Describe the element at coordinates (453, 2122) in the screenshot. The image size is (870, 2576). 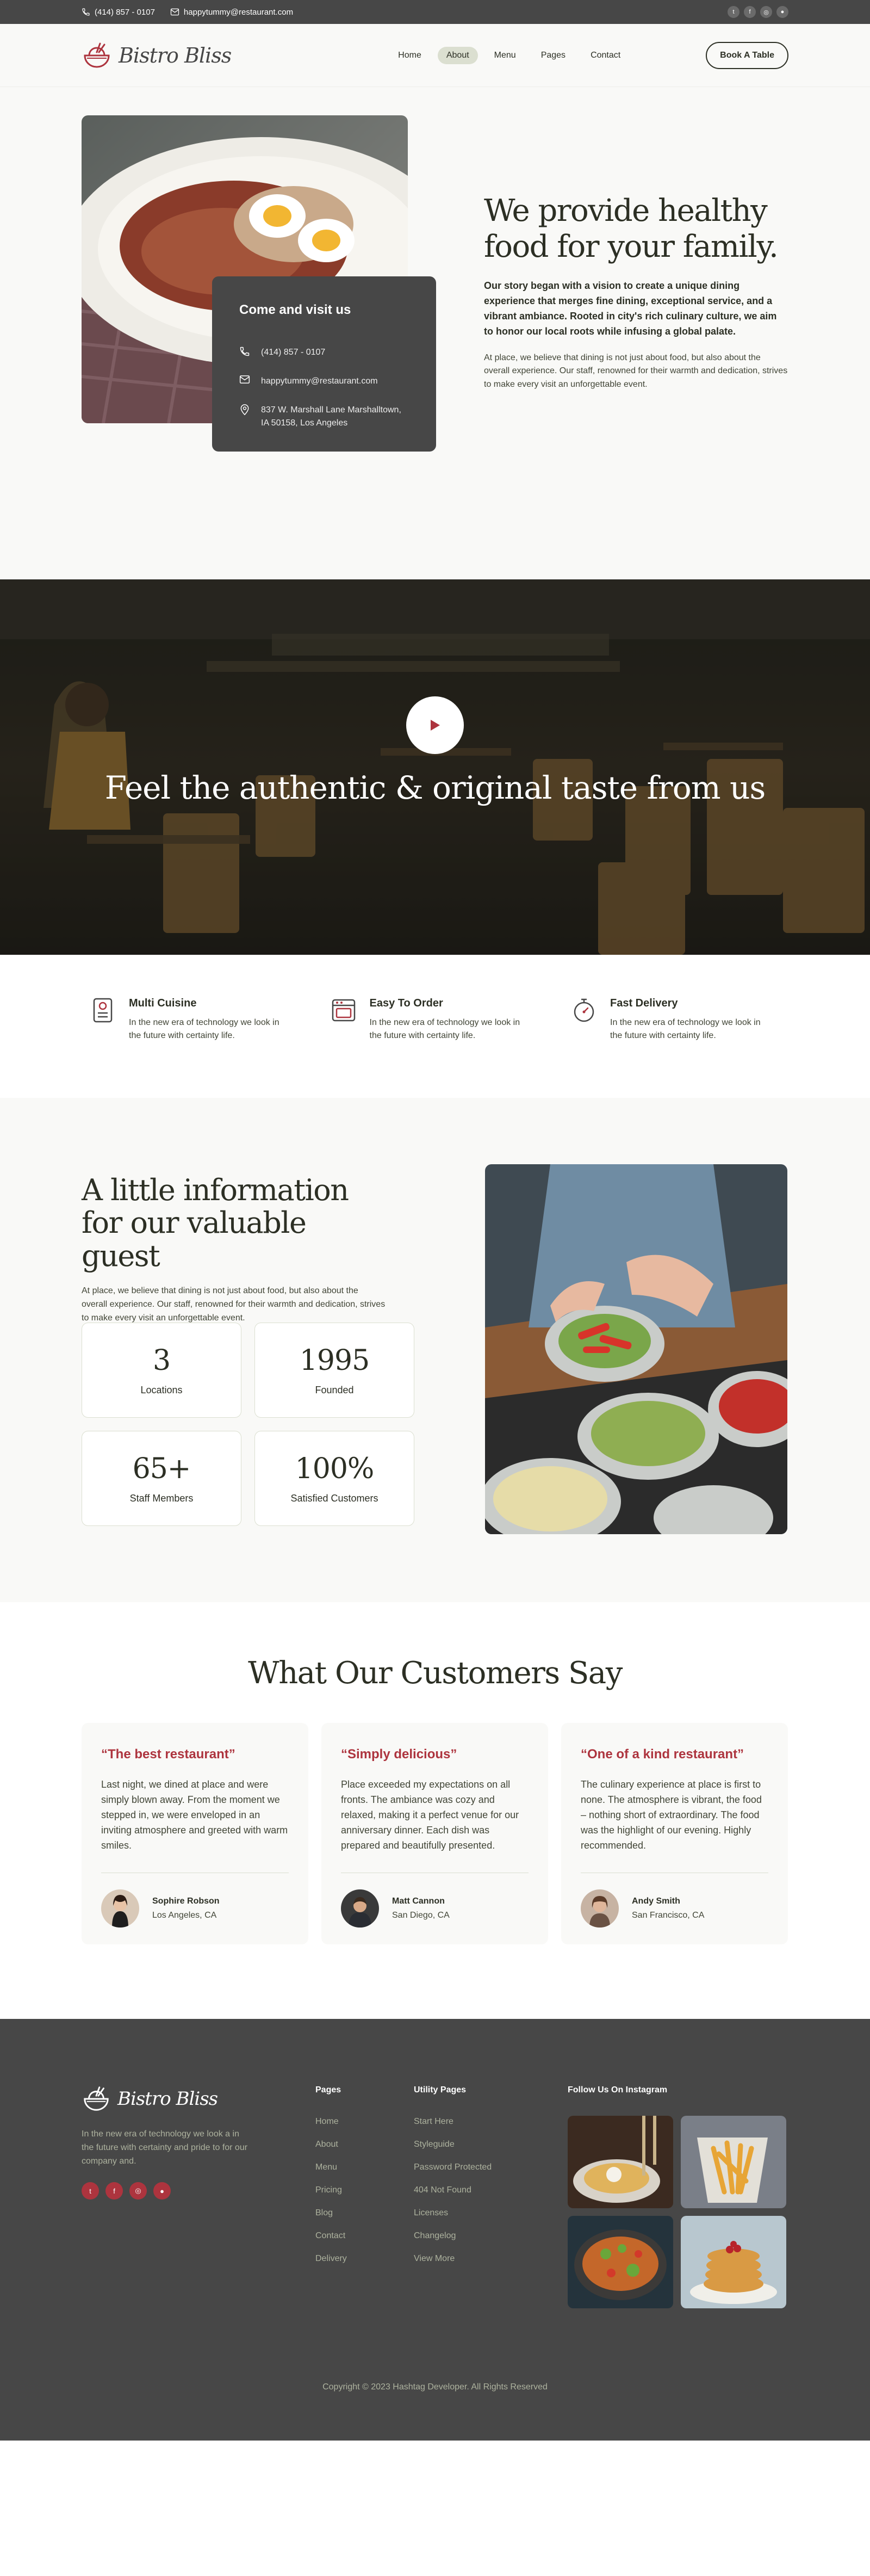
I see `footer-link: Start Here` at that location.